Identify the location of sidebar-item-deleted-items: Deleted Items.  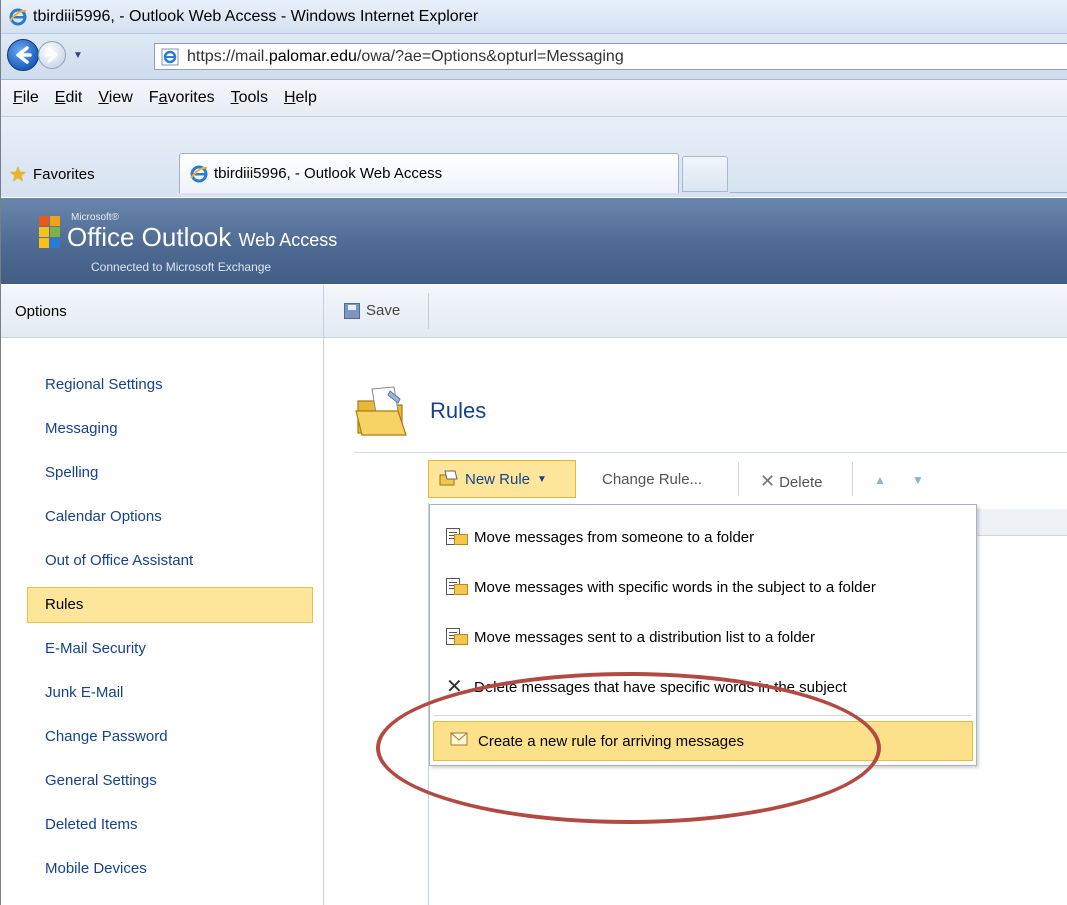
(162, 825).